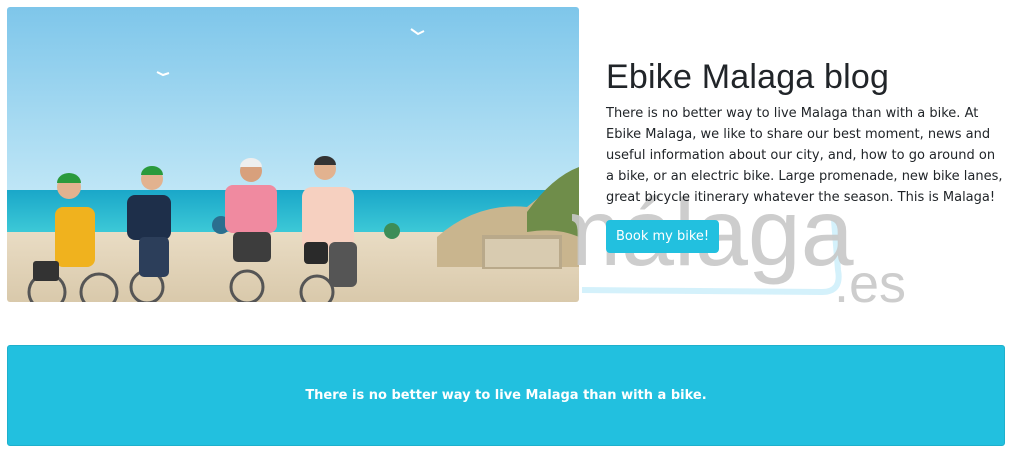  What do you see at coordinates (663, 236) in the screenshot?
I see `book-my-bike-button: Book my bike!` at bounding box center [663, 236].